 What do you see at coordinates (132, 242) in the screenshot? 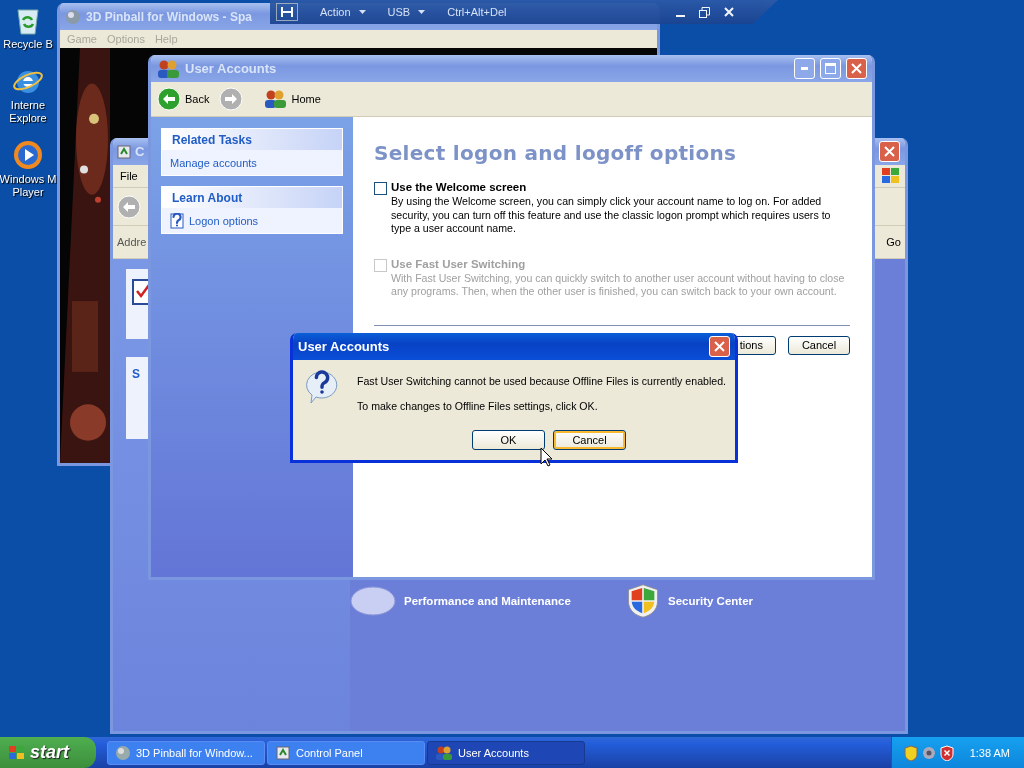
I see `address-label: Addre` at bounding box center [132, 242].